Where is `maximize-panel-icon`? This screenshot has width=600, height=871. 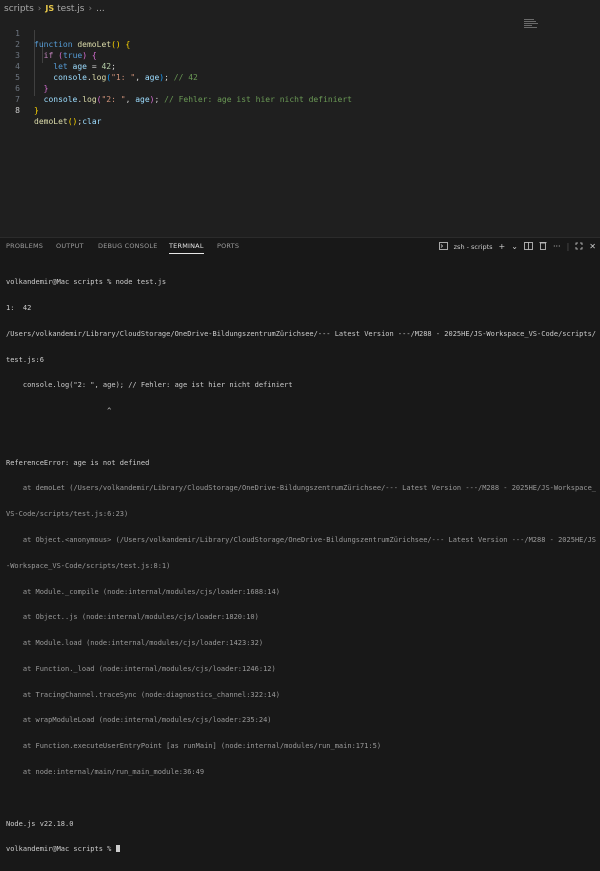 maximize-panel-icon is located at coordinates (579, 247).